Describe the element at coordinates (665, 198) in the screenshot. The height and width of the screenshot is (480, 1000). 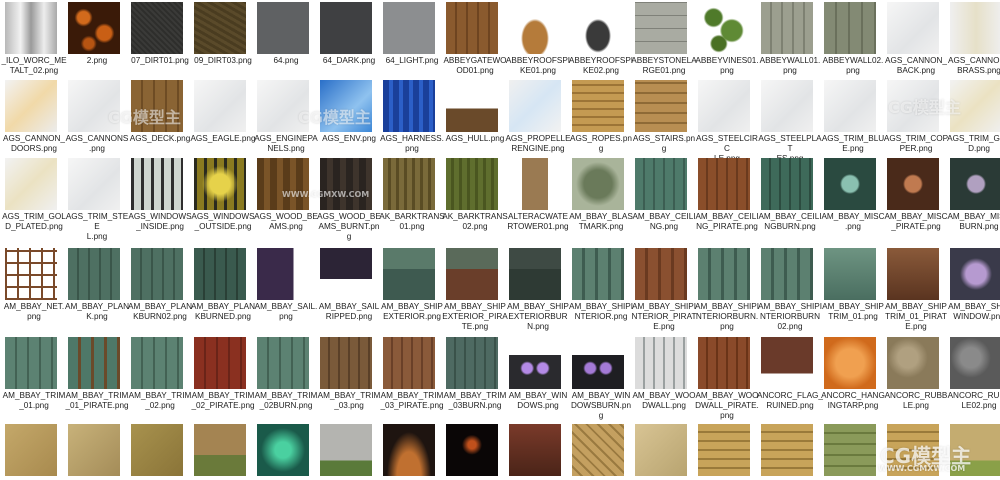
I see `texture-file-item: AM_BBAY_CEILI NG.png` at that location.